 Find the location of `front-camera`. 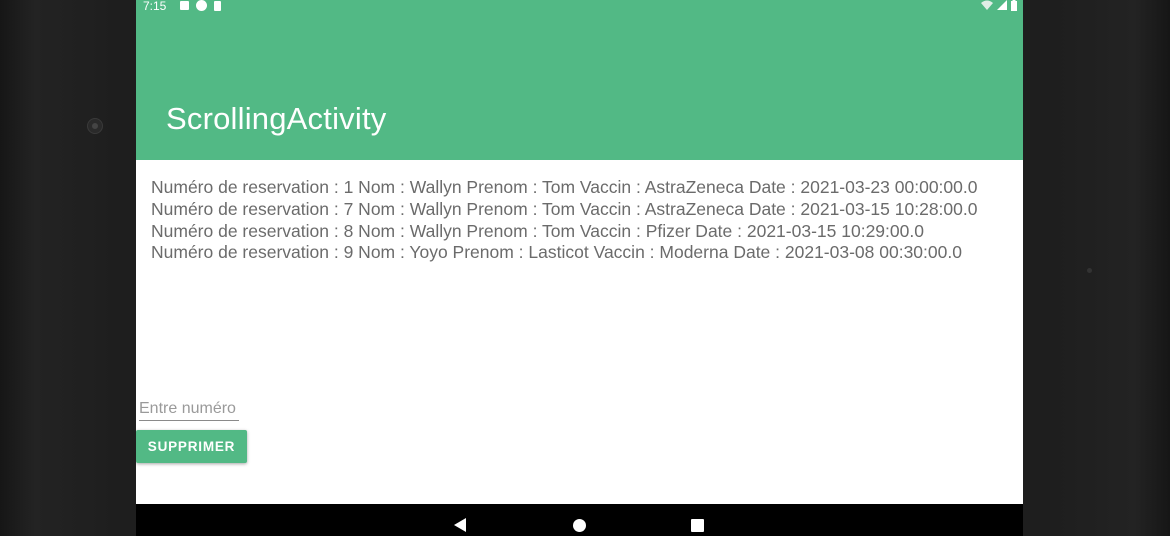

front-camera is located at coordinates (95, 126).